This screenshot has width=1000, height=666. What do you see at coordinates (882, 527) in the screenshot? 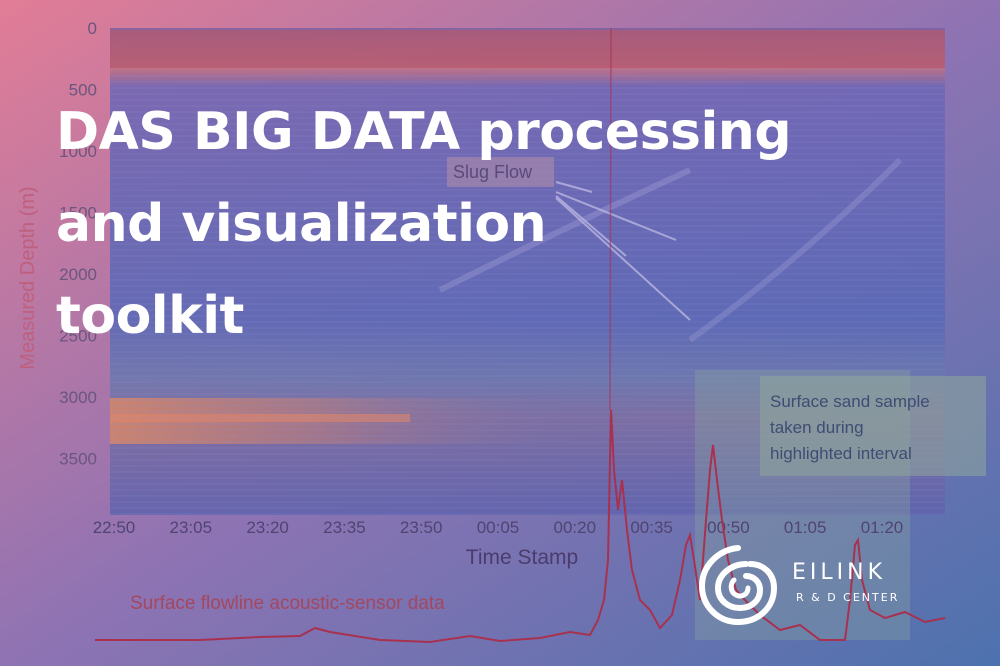
I see `x-tick-label: 01:20` at bounding box center [882, 527].